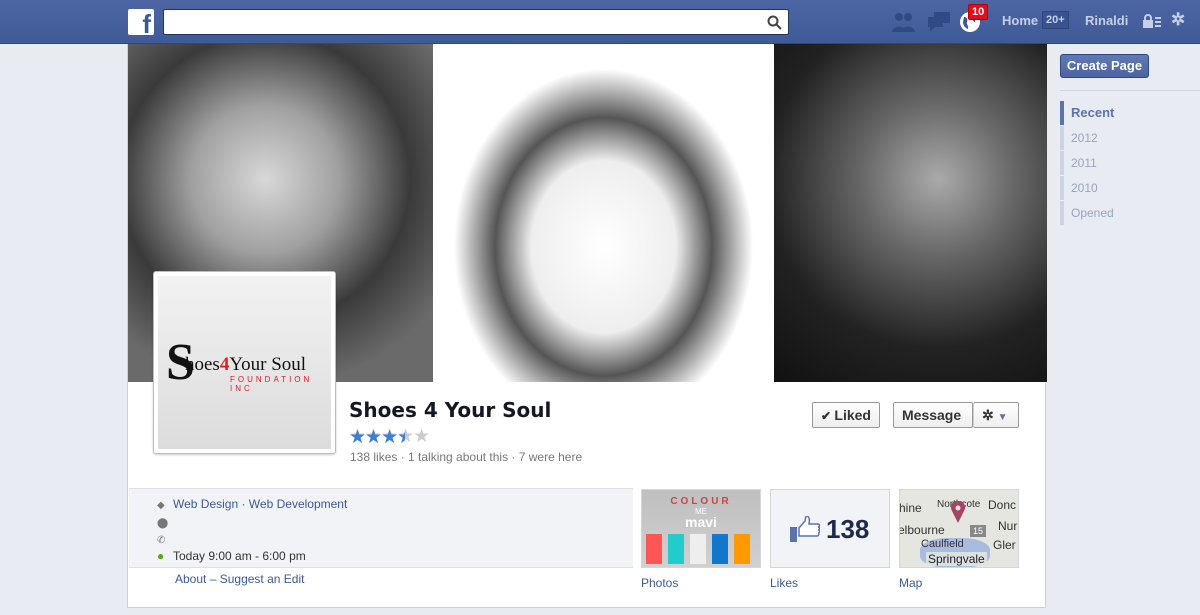 The image size is (1200, 615). Describe the element at coordinates (1152, 21) in the screenshot. I see `privacy-lock-icon` at that location.